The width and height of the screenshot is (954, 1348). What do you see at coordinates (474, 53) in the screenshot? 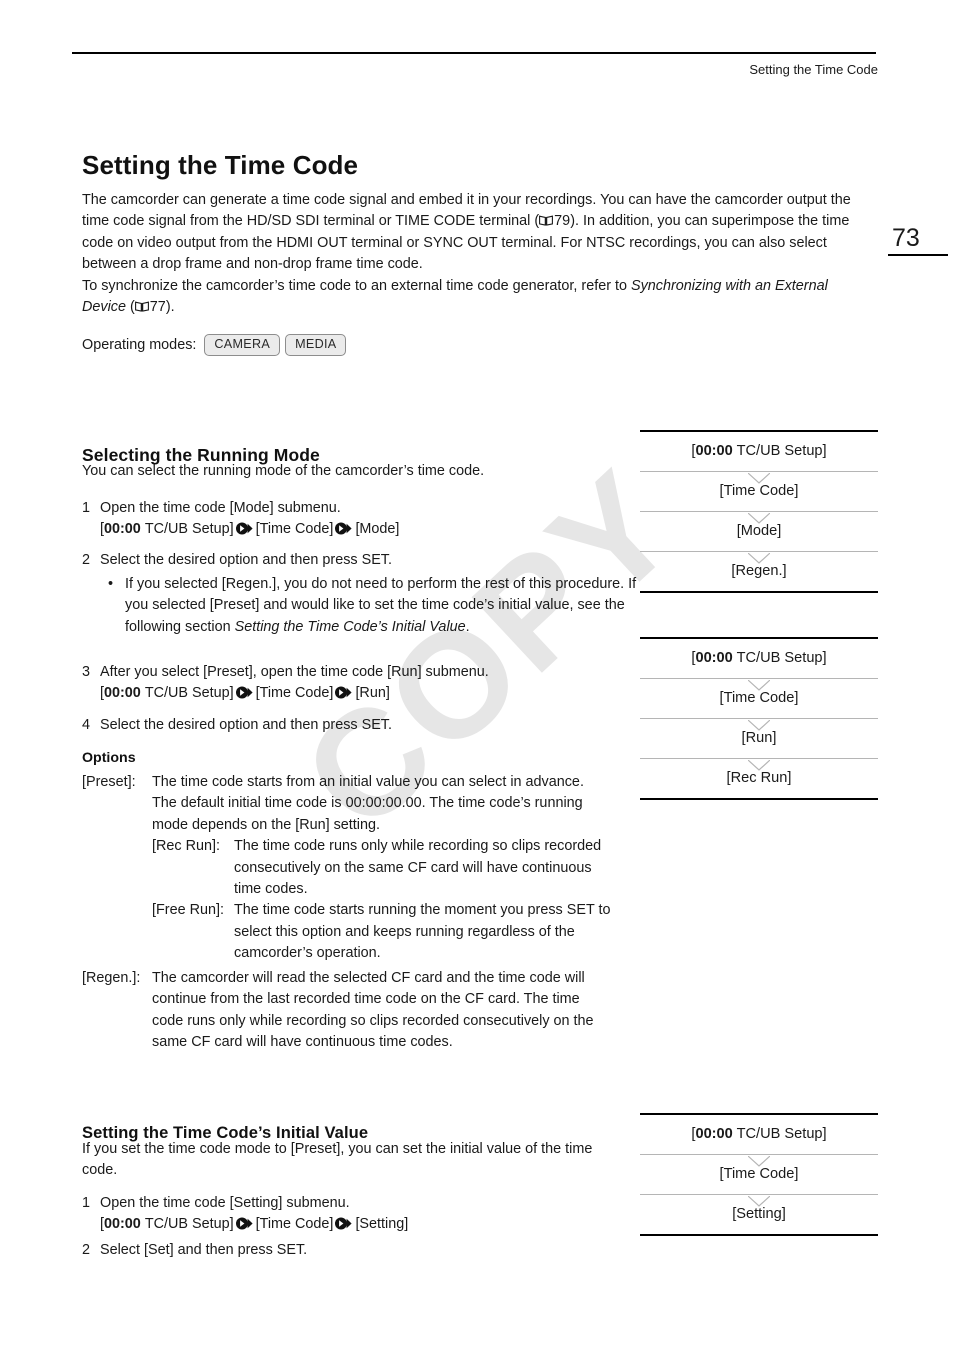
I see `header-rule` at bounding box center [474, 53].